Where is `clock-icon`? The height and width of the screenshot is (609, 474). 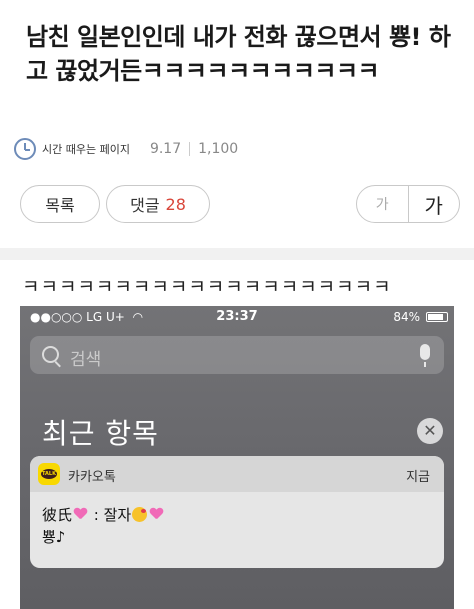
clock-icon is located at coordinates (25, 149).